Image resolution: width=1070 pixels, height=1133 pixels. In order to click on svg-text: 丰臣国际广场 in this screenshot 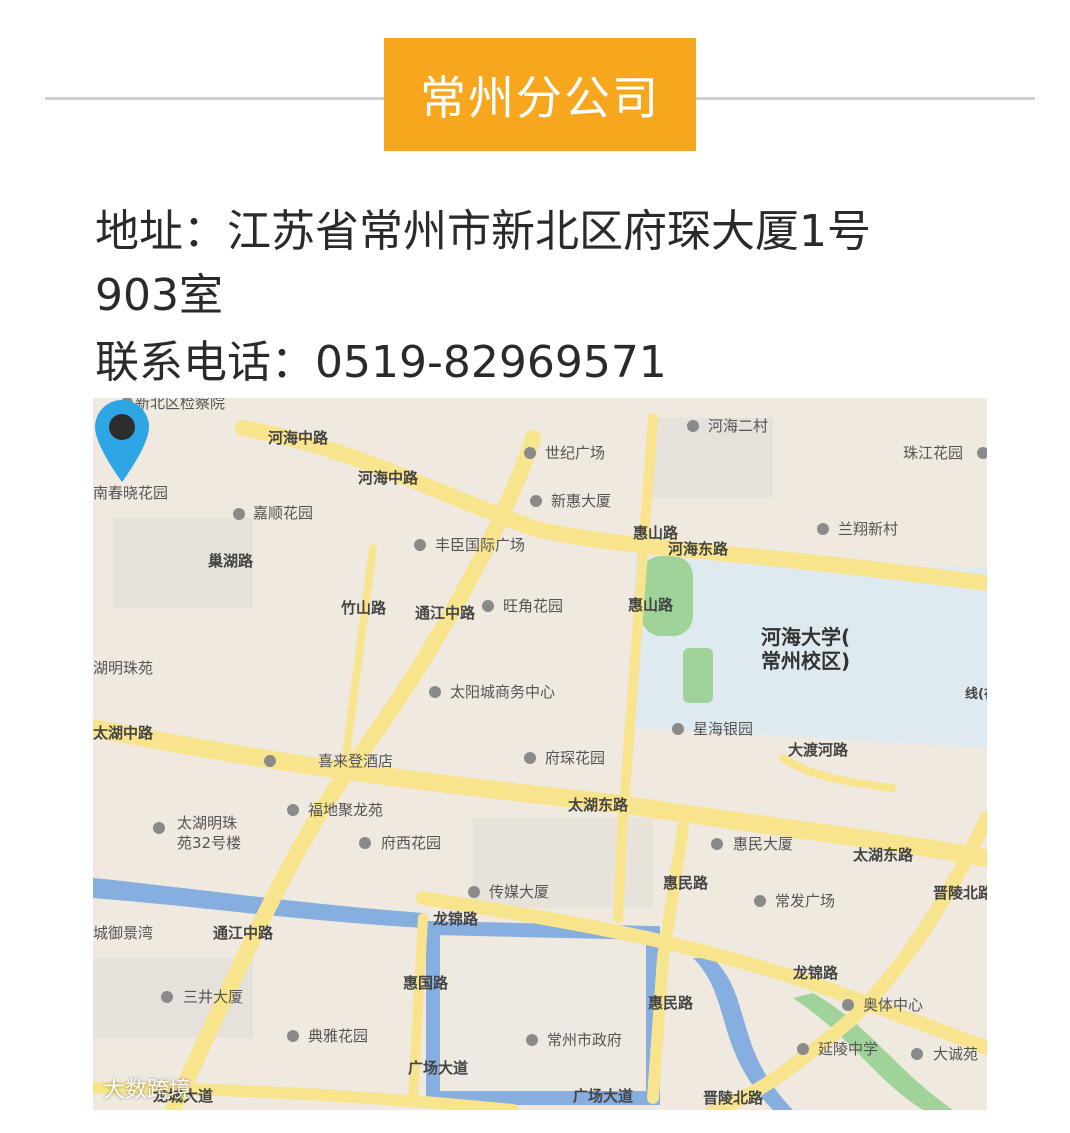, I will do `click(480, 545)`.